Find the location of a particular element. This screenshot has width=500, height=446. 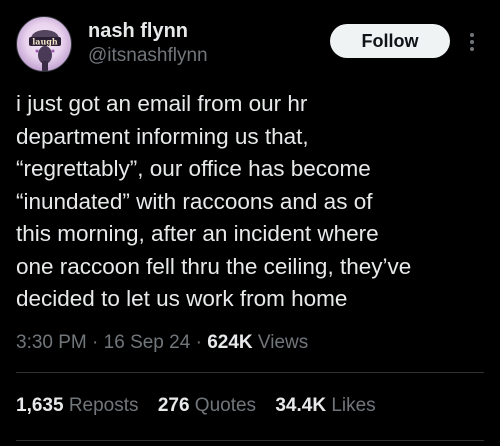

tweet-time: 3:30 PM is located at coordinates (51, 342).